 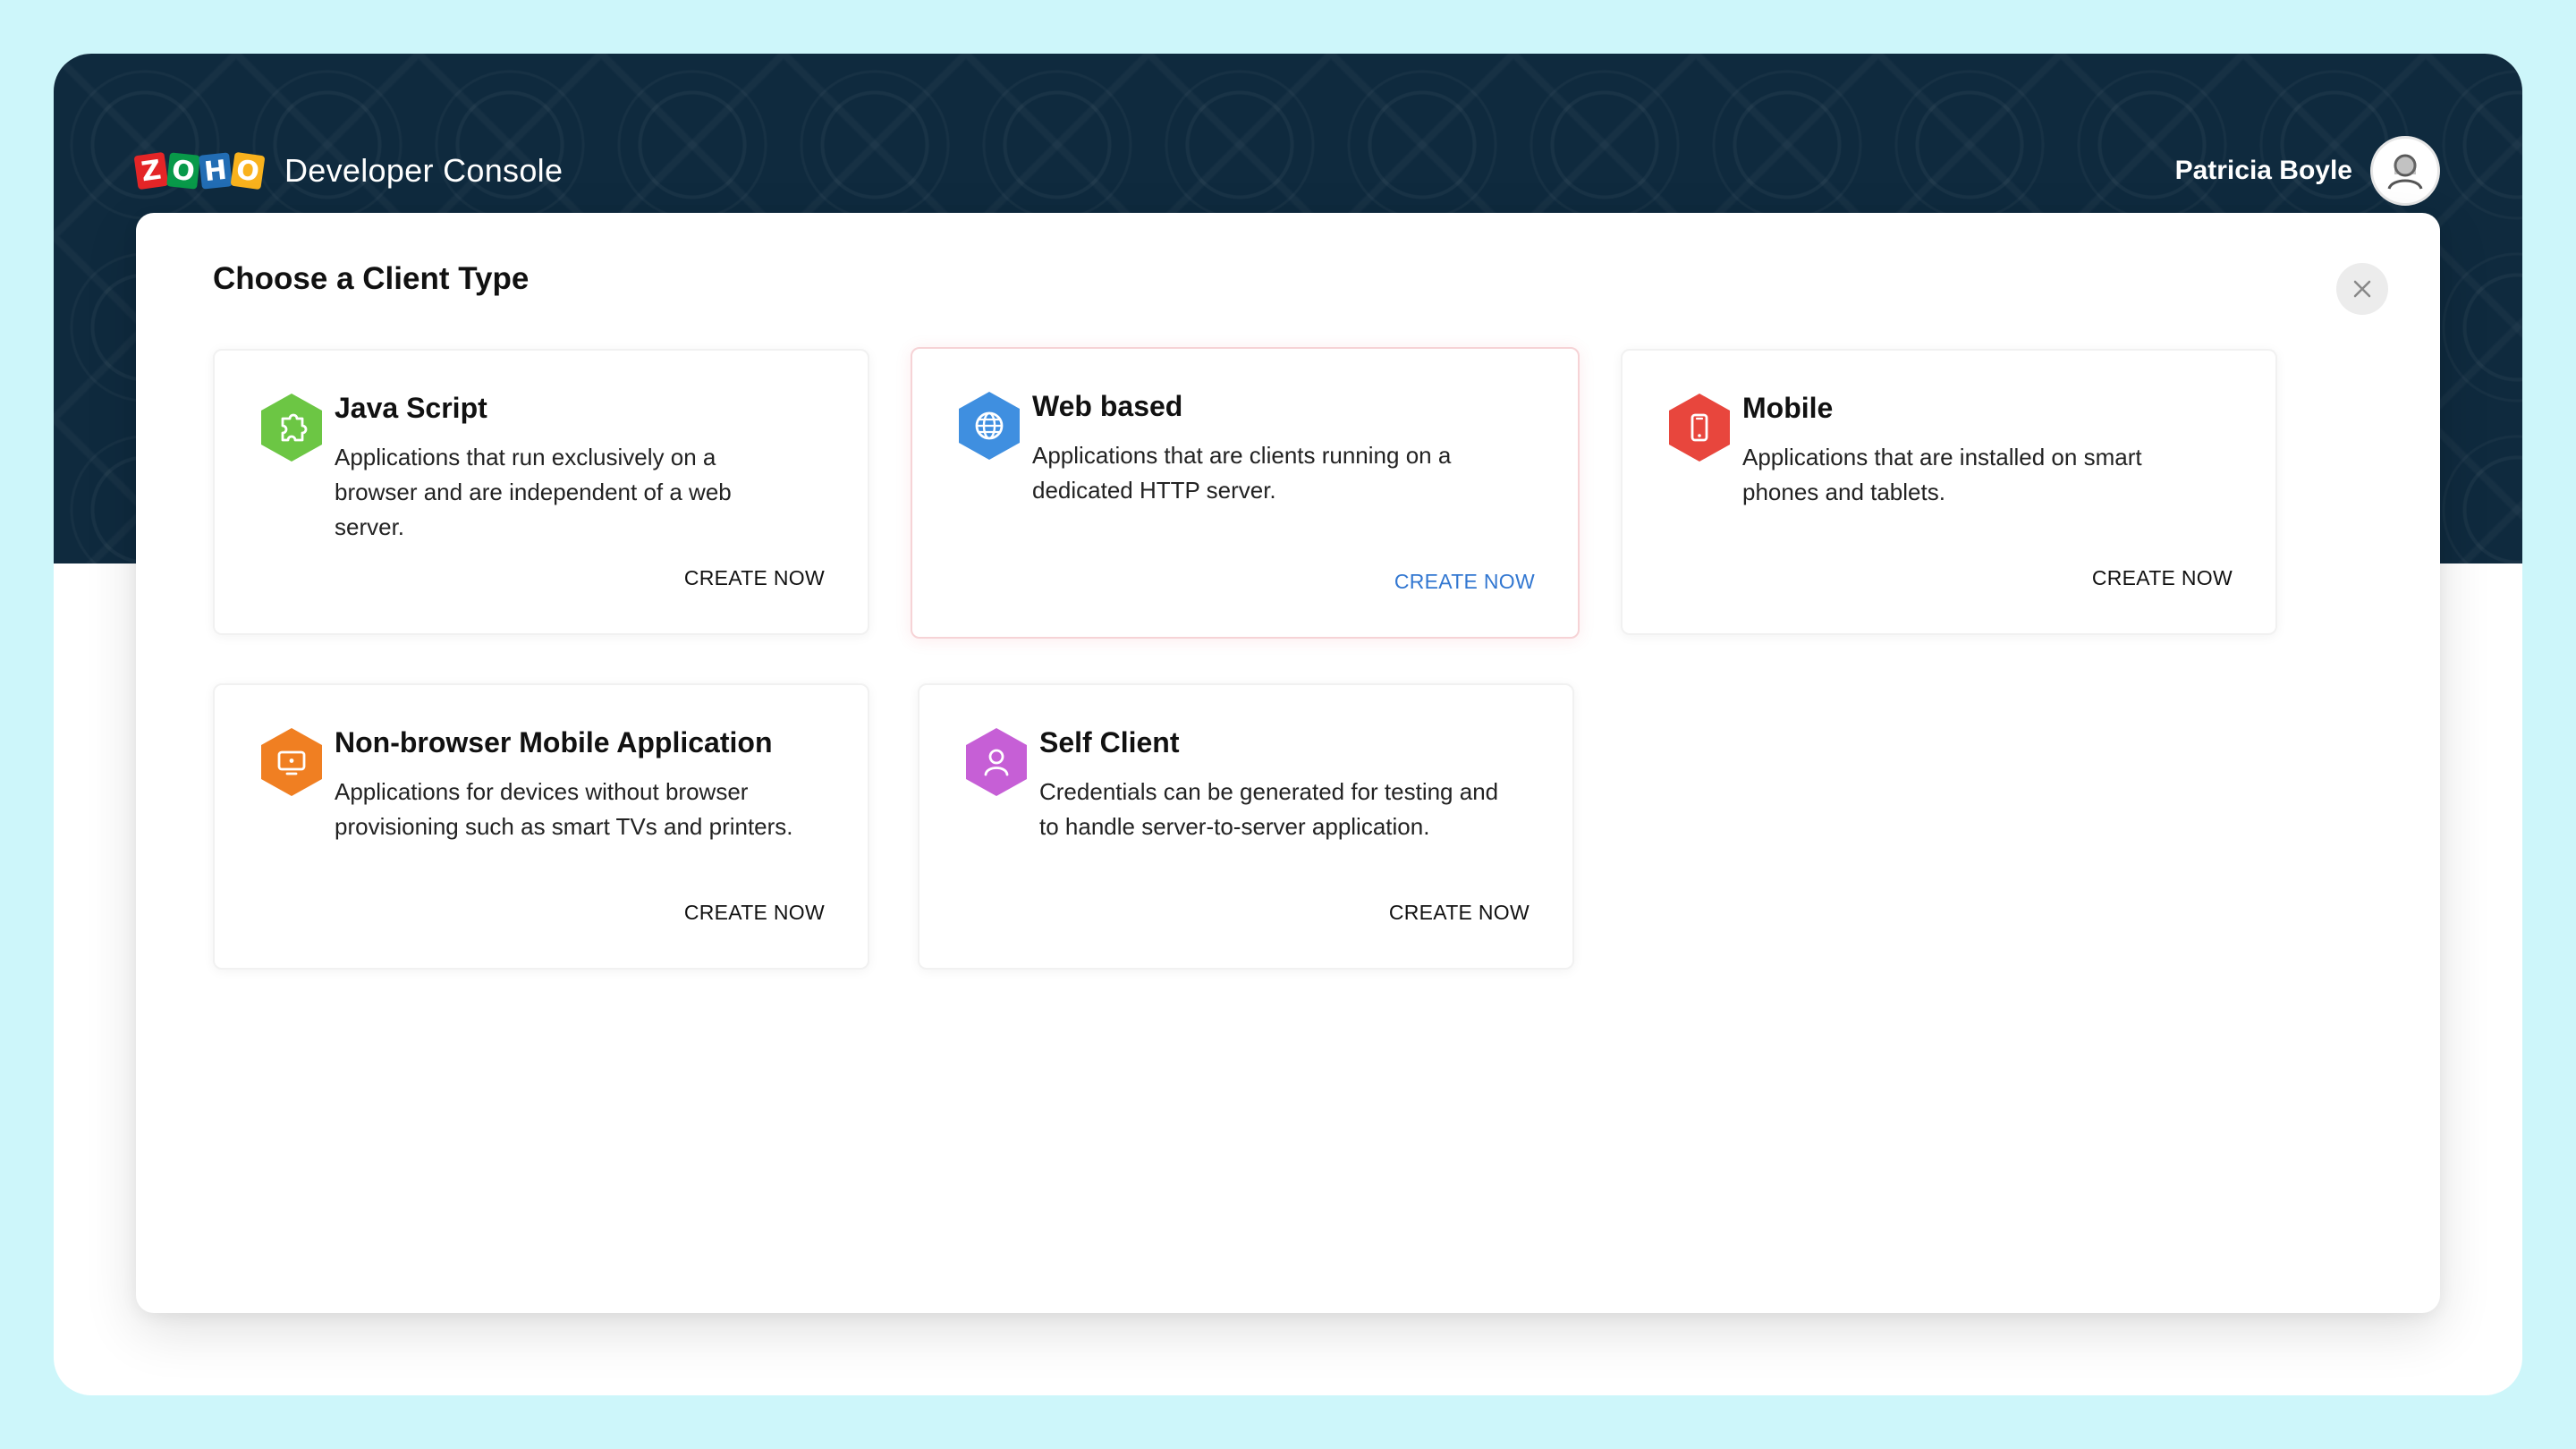 I want to click on logo-letter: H, so click(x=216, y=171).